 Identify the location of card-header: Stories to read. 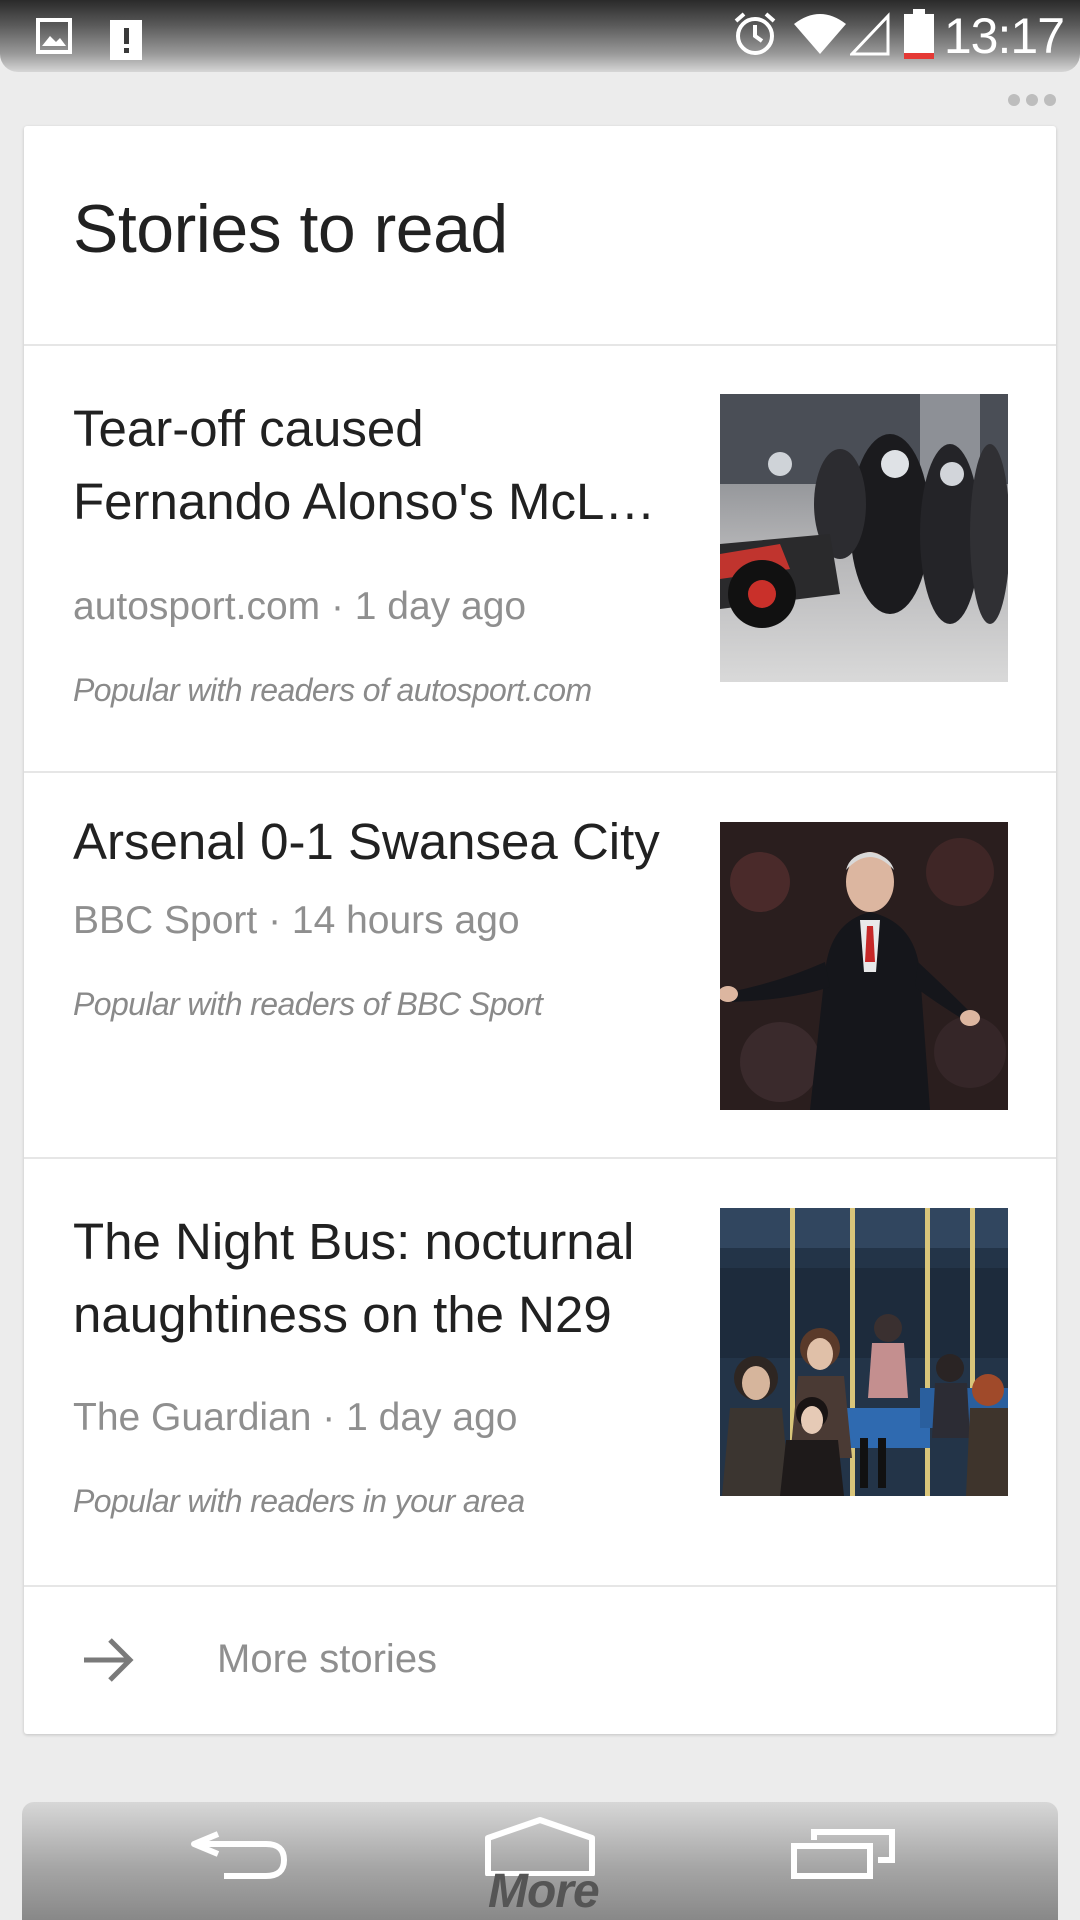
(540, 236).